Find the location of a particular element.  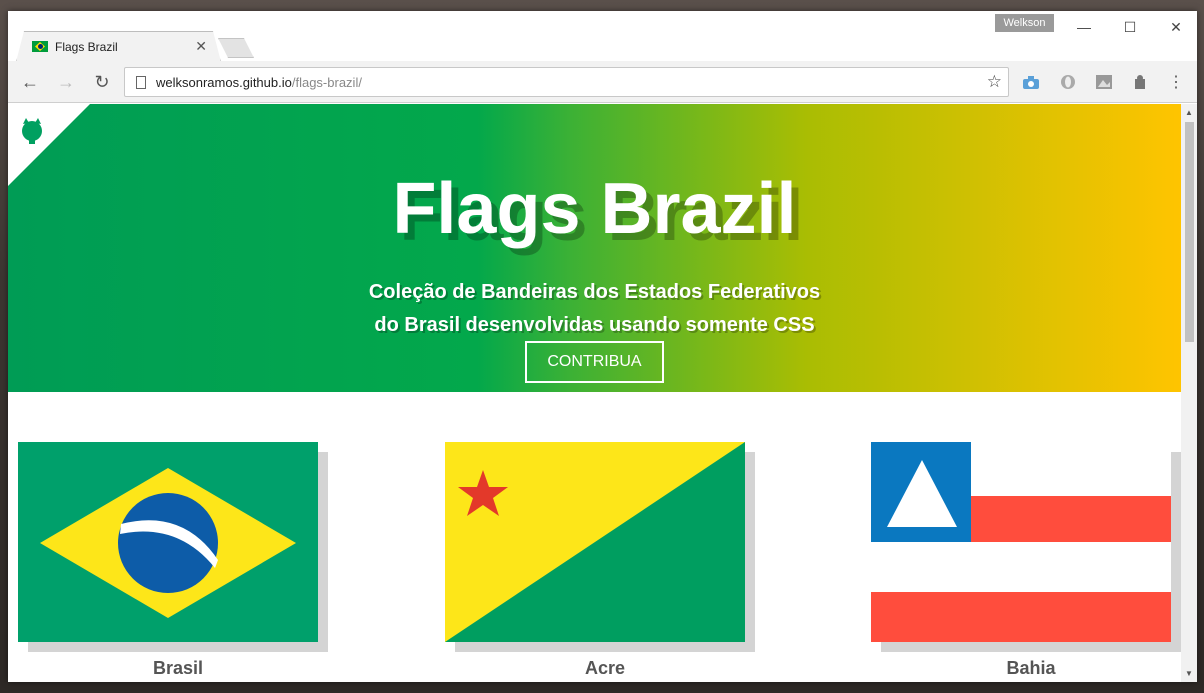

url-host: welksonramos.github.io is located at coordinates (224, 82).